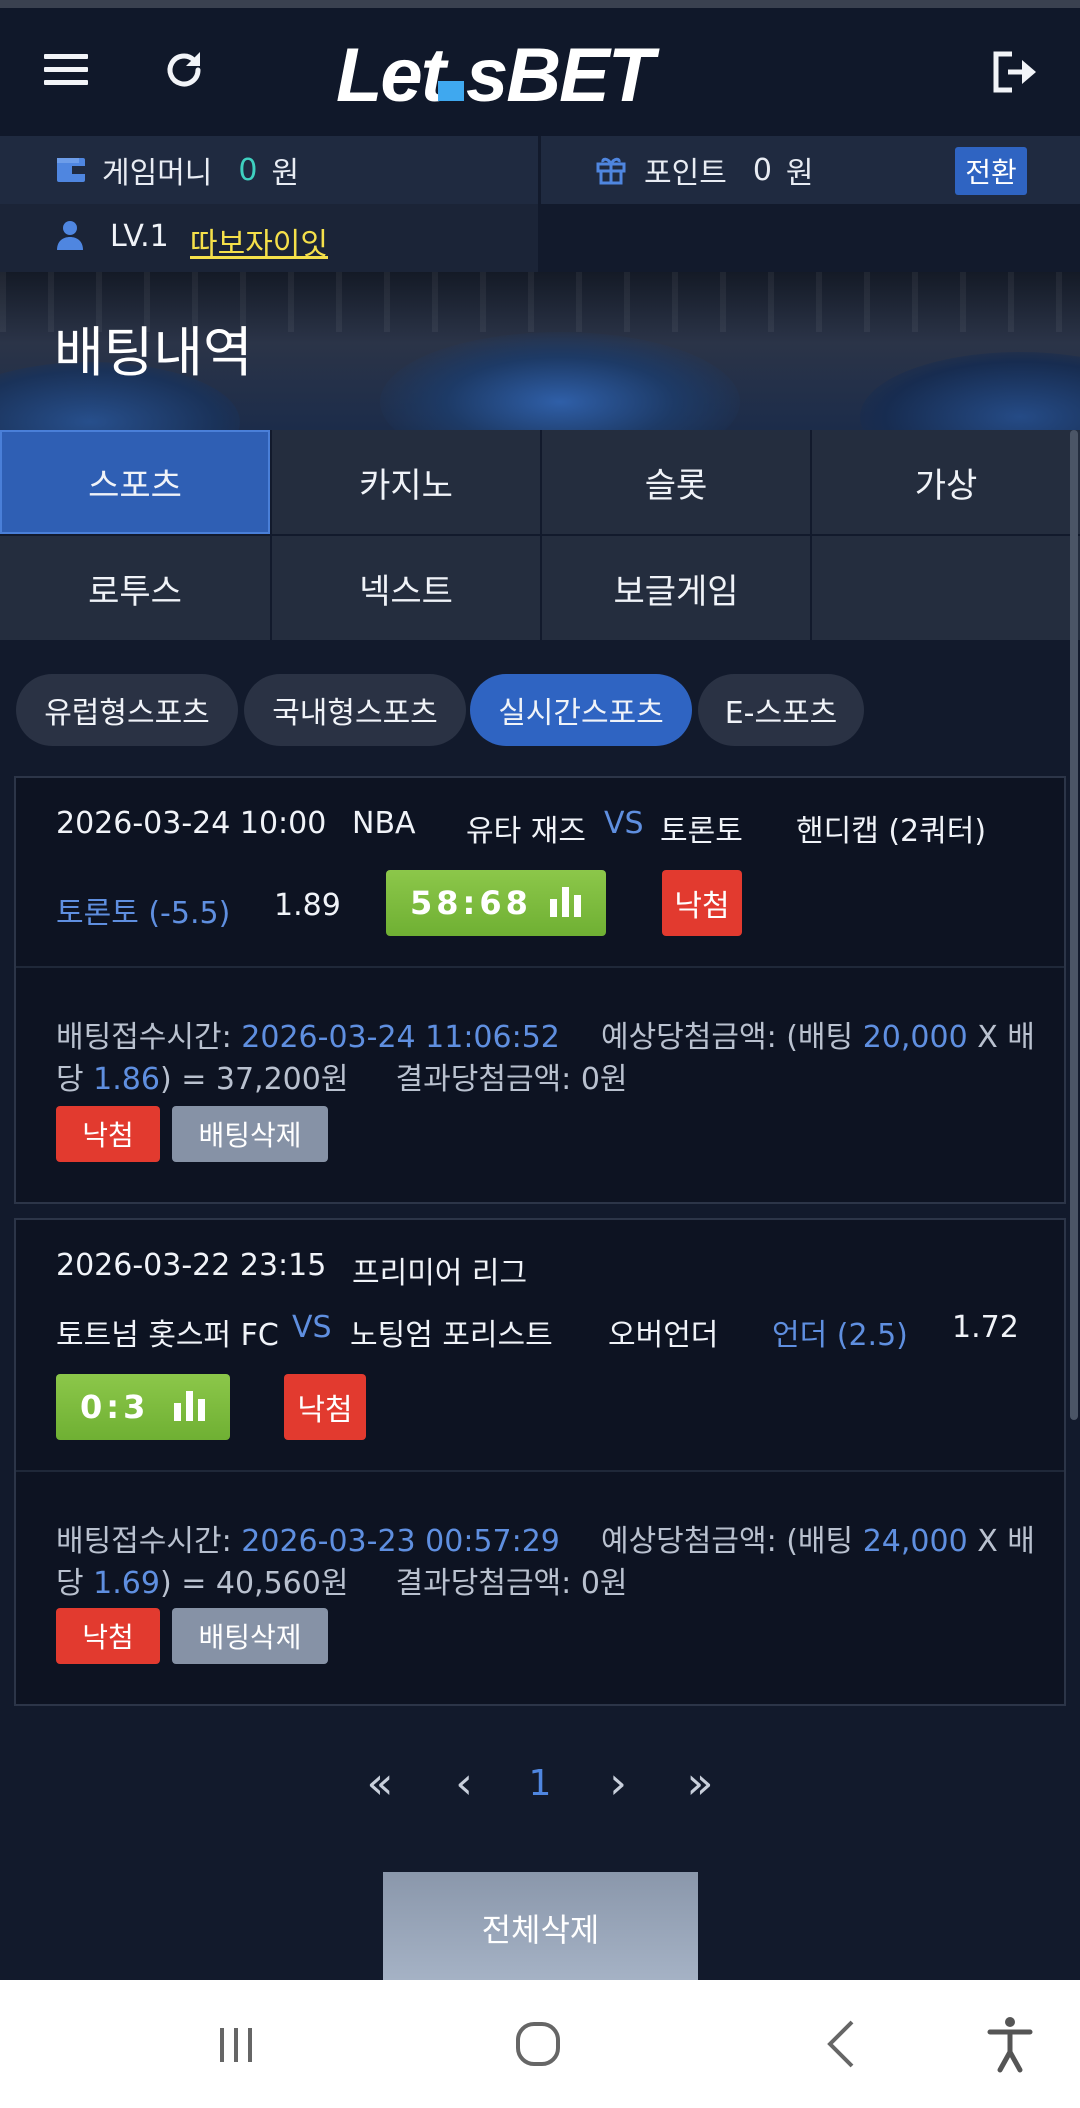  Describe the element at coordinates (307, 905) in the screenshot. I see `bet-odds: 1.89` at that location.